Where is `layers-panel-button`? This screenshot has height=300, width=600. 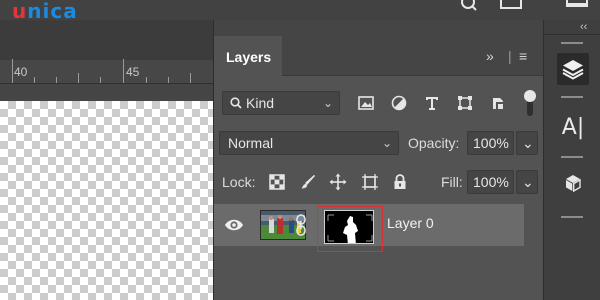
layers-panel-button is located at coordinates (573, 69).